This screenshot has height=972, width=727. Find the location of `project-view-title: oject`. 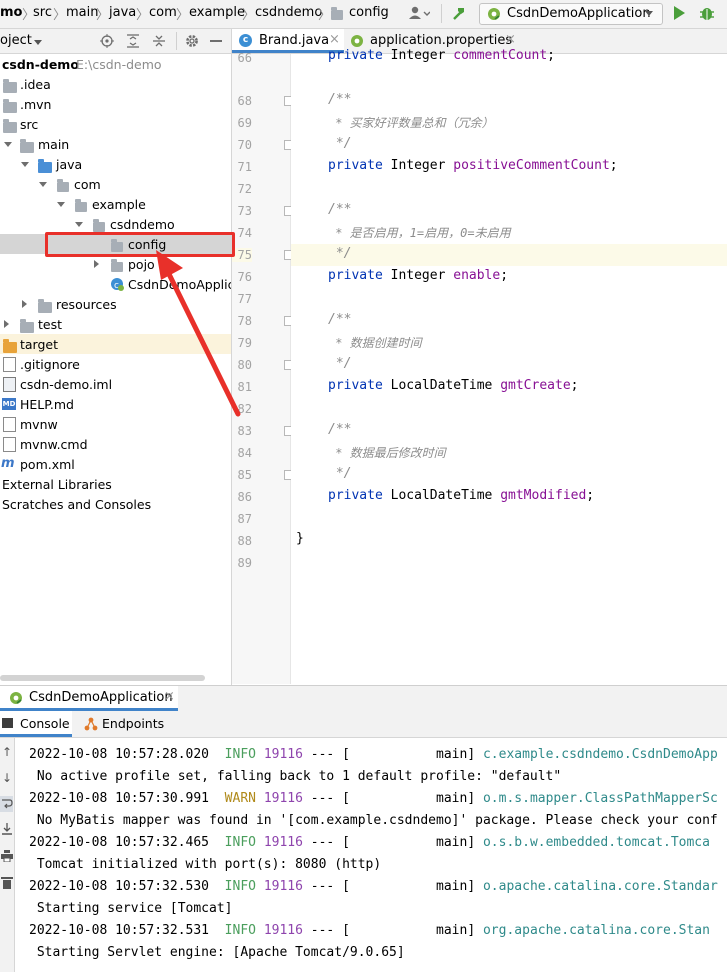

project-view-title: oject is located at coordinates (16, 40).